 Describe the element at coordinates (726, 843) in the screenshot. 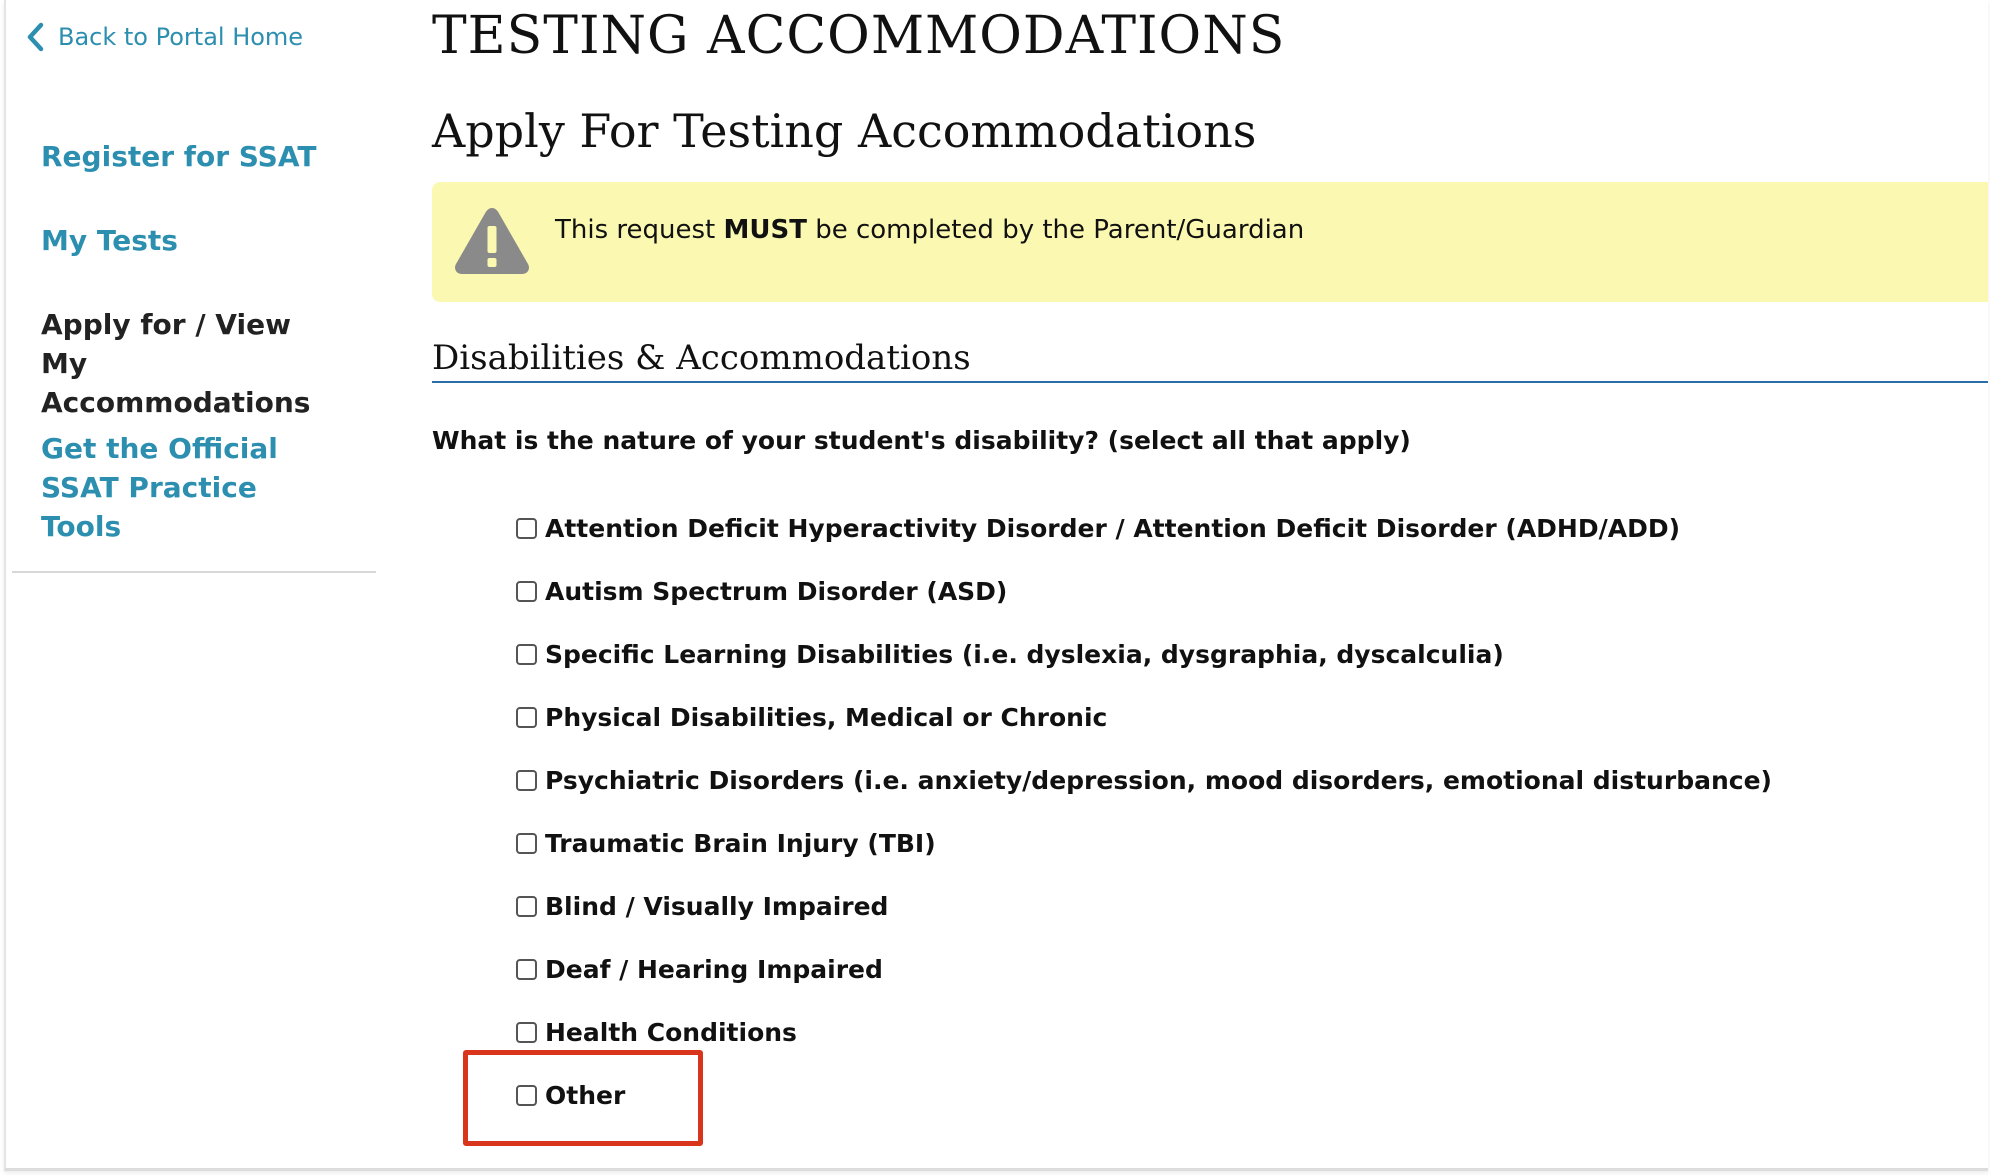

I see `option-tbi: Traumatic Brain Injury (TBI)` at that location.